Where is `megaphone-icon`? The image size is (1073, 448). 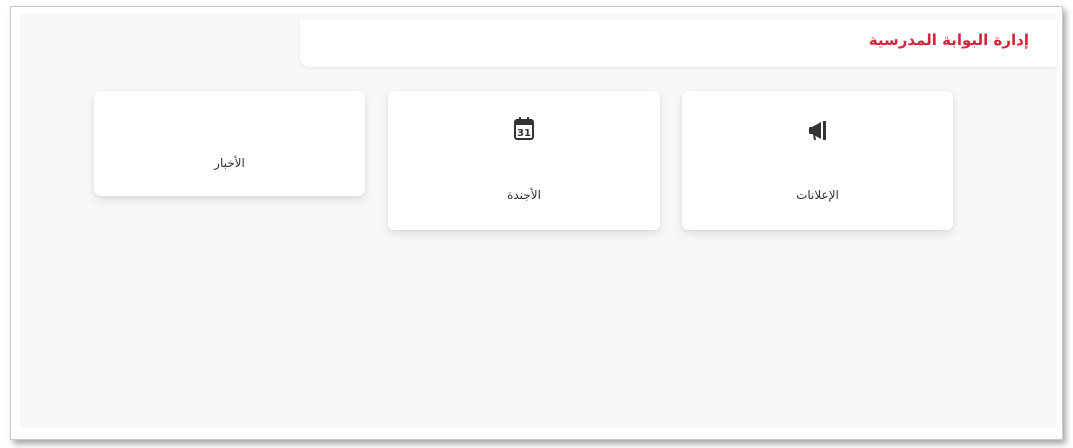
megaphone-icon is located at coordinates (818, 131).